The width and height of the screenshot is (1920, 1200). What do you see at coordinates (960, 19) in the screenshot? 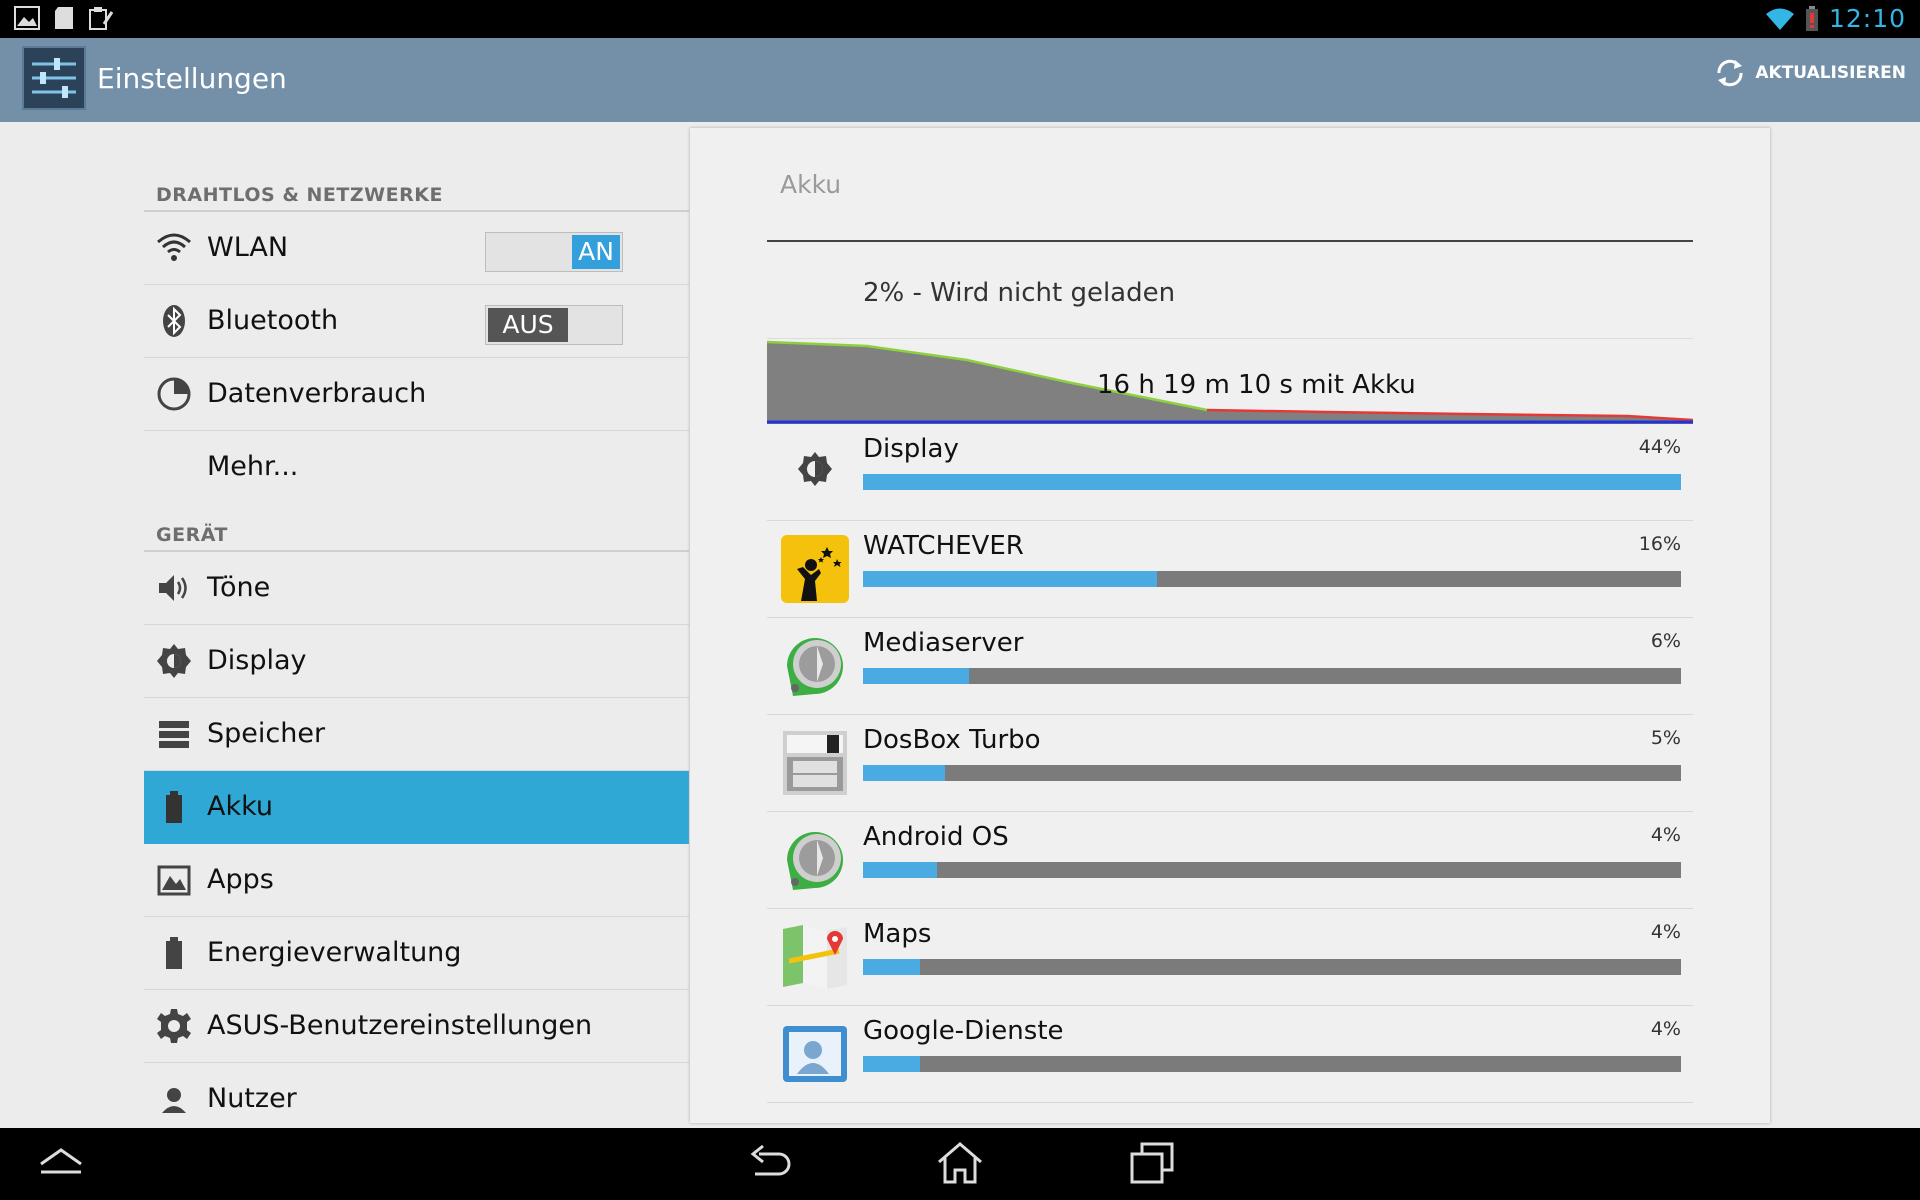
I see `status-bar: 12:10` at bounding box center [960, 19].